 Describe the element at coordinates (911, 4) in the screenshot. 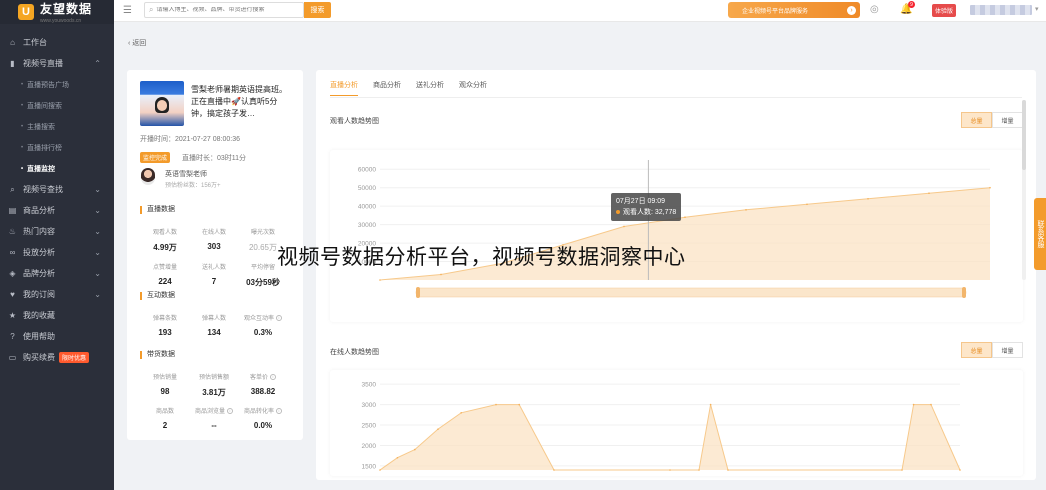

I see `notification-count: 9` at that location.